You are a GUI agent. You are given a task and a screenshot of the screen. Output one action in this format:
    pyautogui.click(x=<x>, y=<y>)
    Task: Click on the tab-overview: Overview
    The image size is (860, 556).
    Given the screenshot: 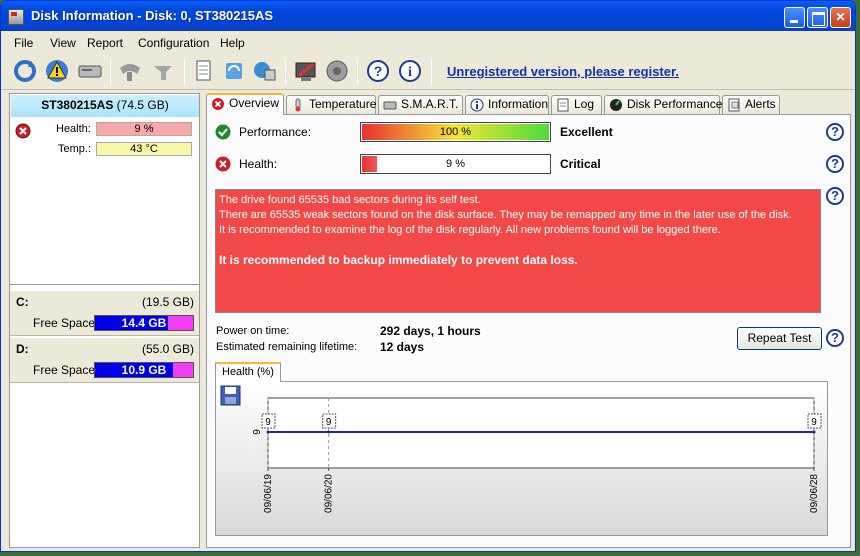 What is the action you would take?
    pyautogui.click(x=245, y=104)
    